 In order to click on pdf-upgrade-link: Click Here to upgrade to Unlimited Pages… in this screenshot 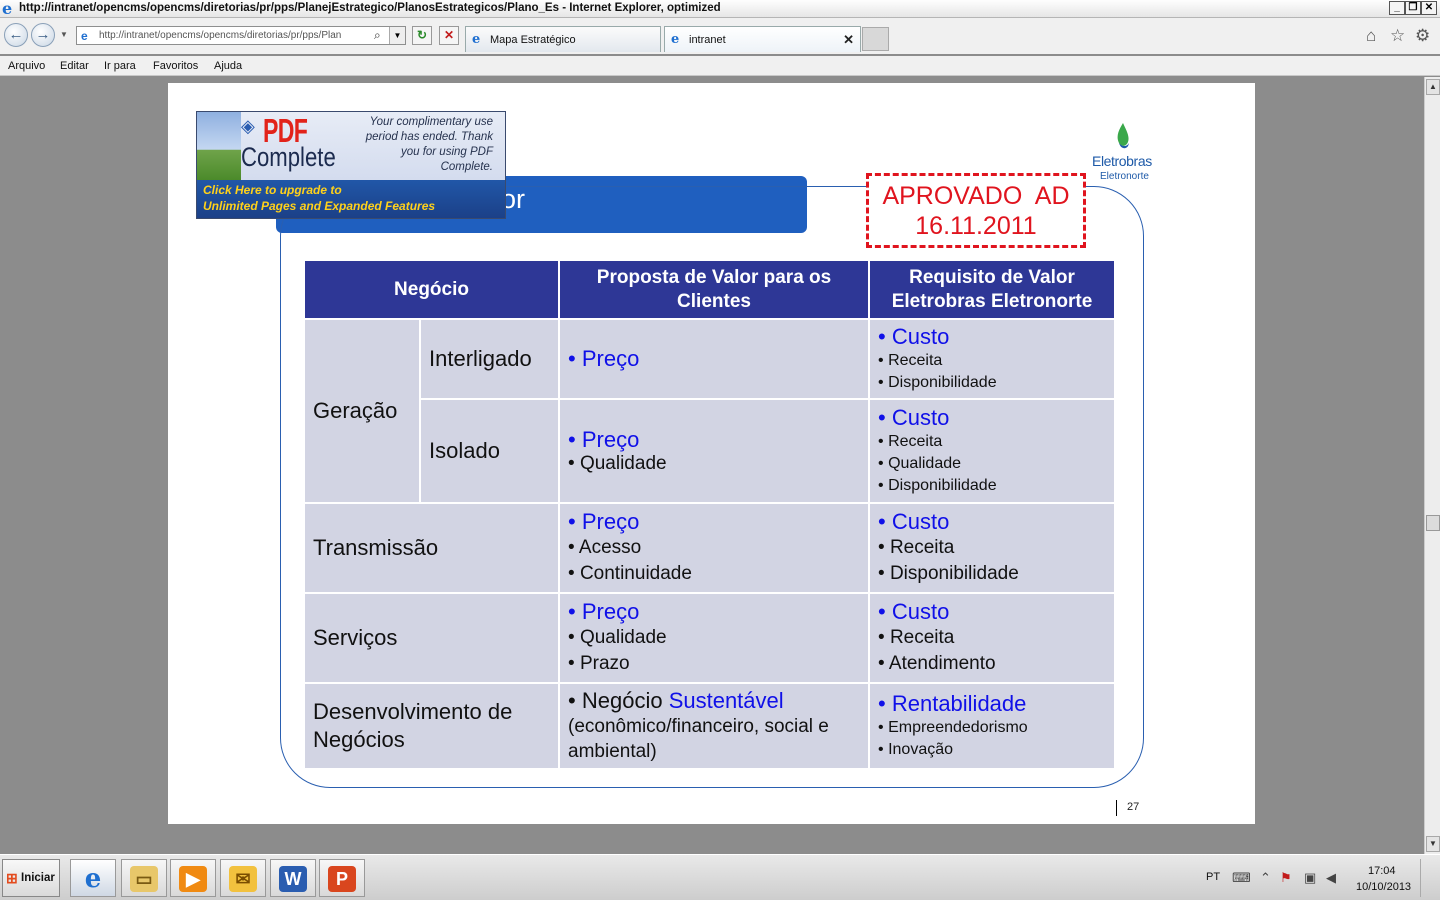, I will do `click(351, 199)`.